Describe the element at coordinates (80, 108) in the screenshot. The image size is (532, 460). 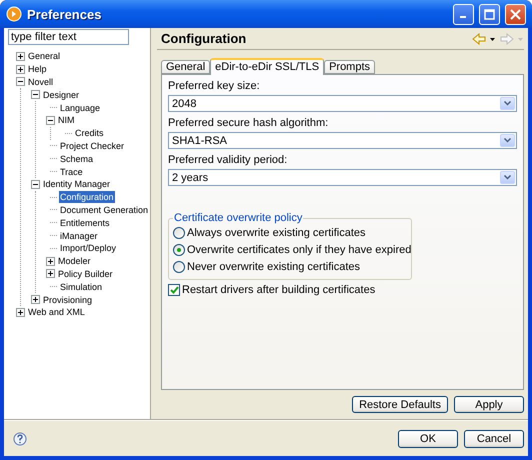
I see `tree-item: Language` at that location.